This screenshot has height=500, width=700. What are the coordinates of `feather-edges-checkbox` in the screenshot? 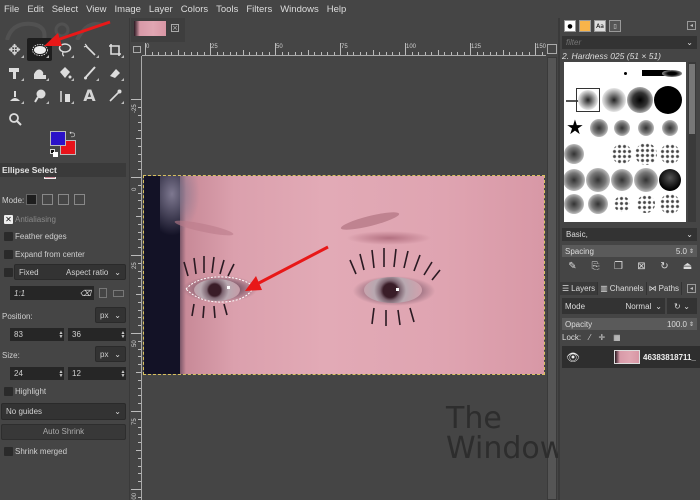 It's located at (8, 236).